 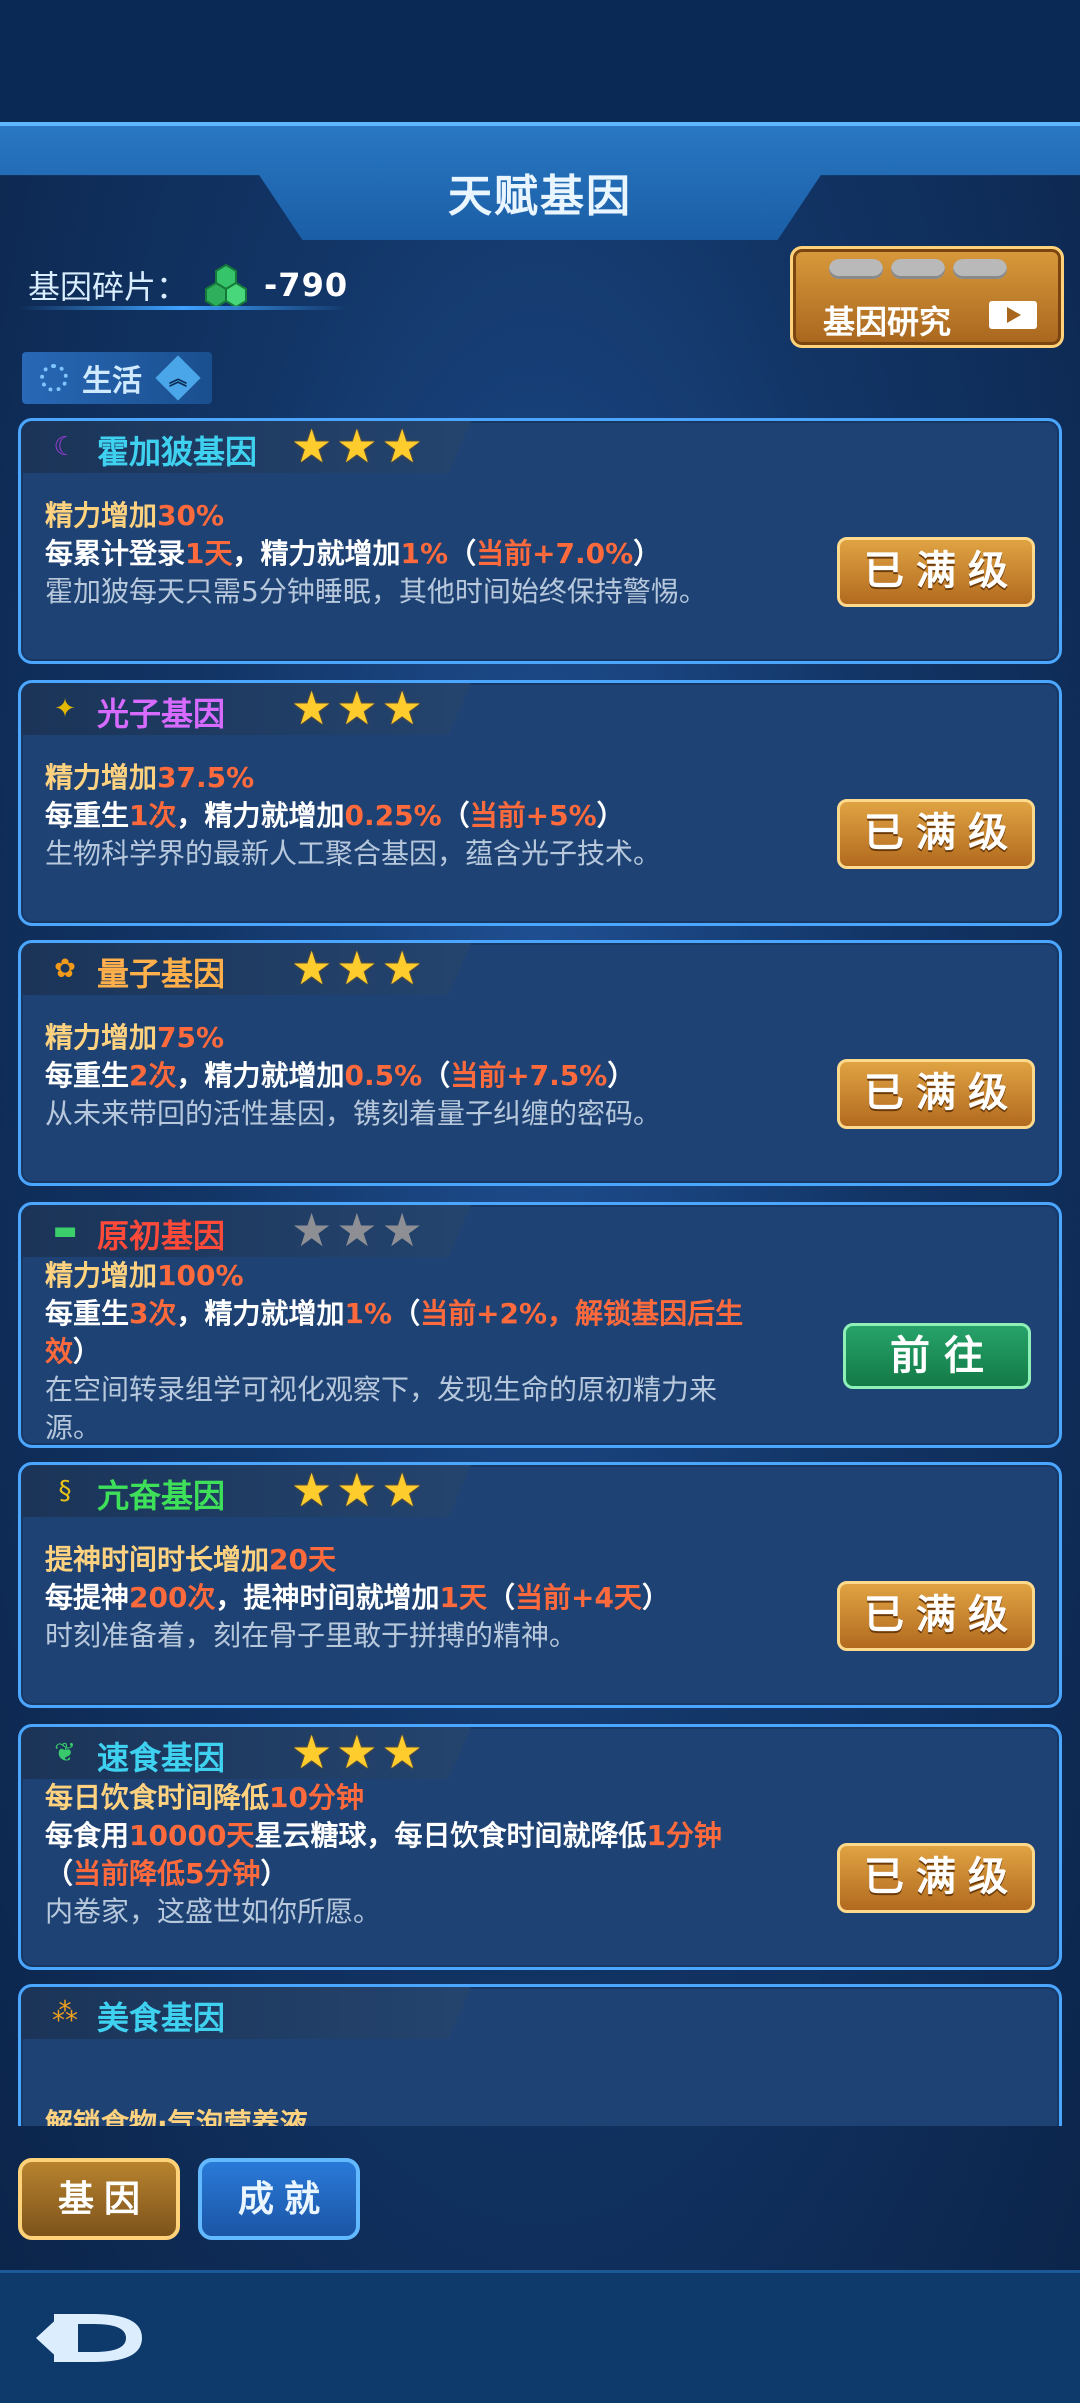 What do you see at coordinates (311, 1635) in the screenshot?
I see `gene-flavor-text: 时刻准备着，刻在骨子里敢于拼搏的精神。` at bounding box center [311, 1635].